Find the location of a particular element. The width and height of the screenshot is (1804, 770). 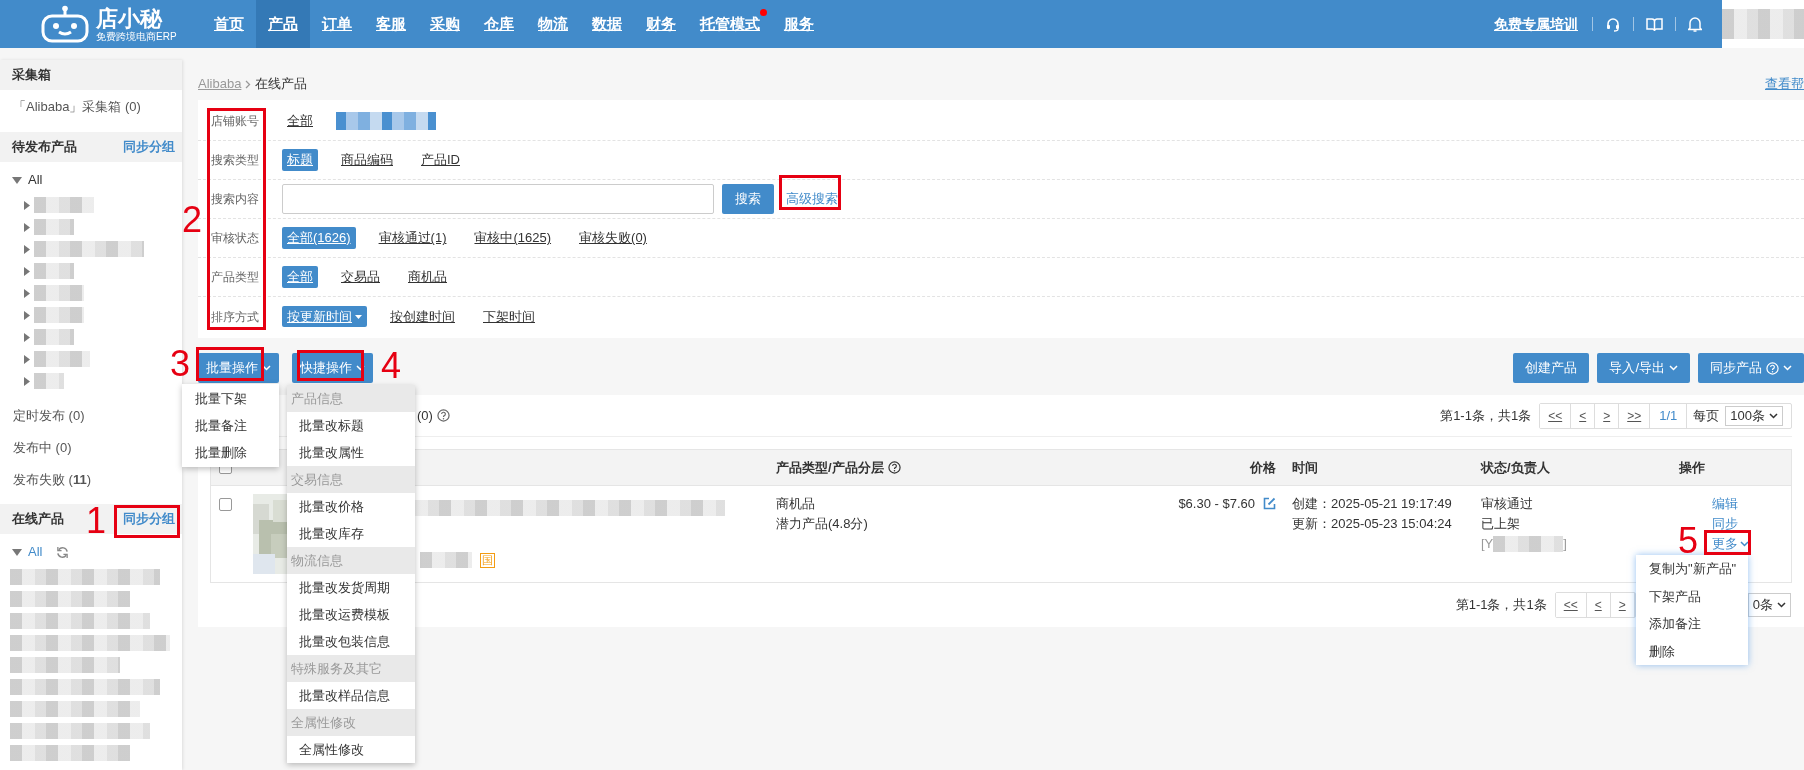

tag: 国 is located at coordinates (487, 560).